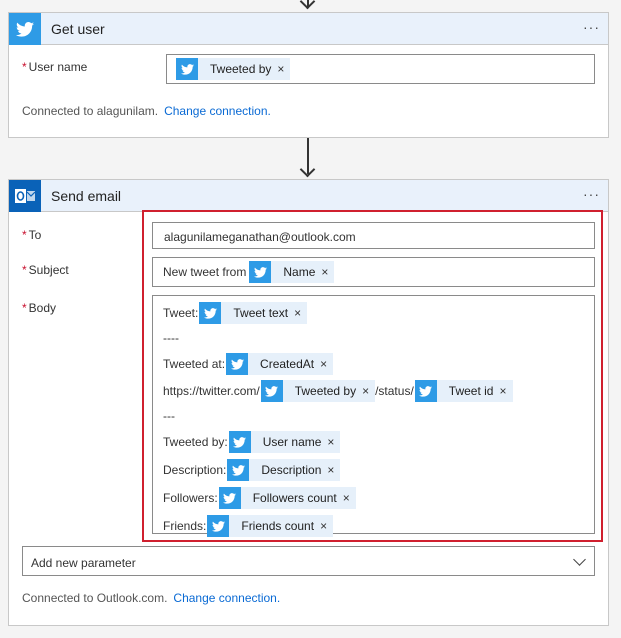 The width and height of the screenshot is (621, 638). I want to click on send-email-header: Send email ···, so click(308, 196).